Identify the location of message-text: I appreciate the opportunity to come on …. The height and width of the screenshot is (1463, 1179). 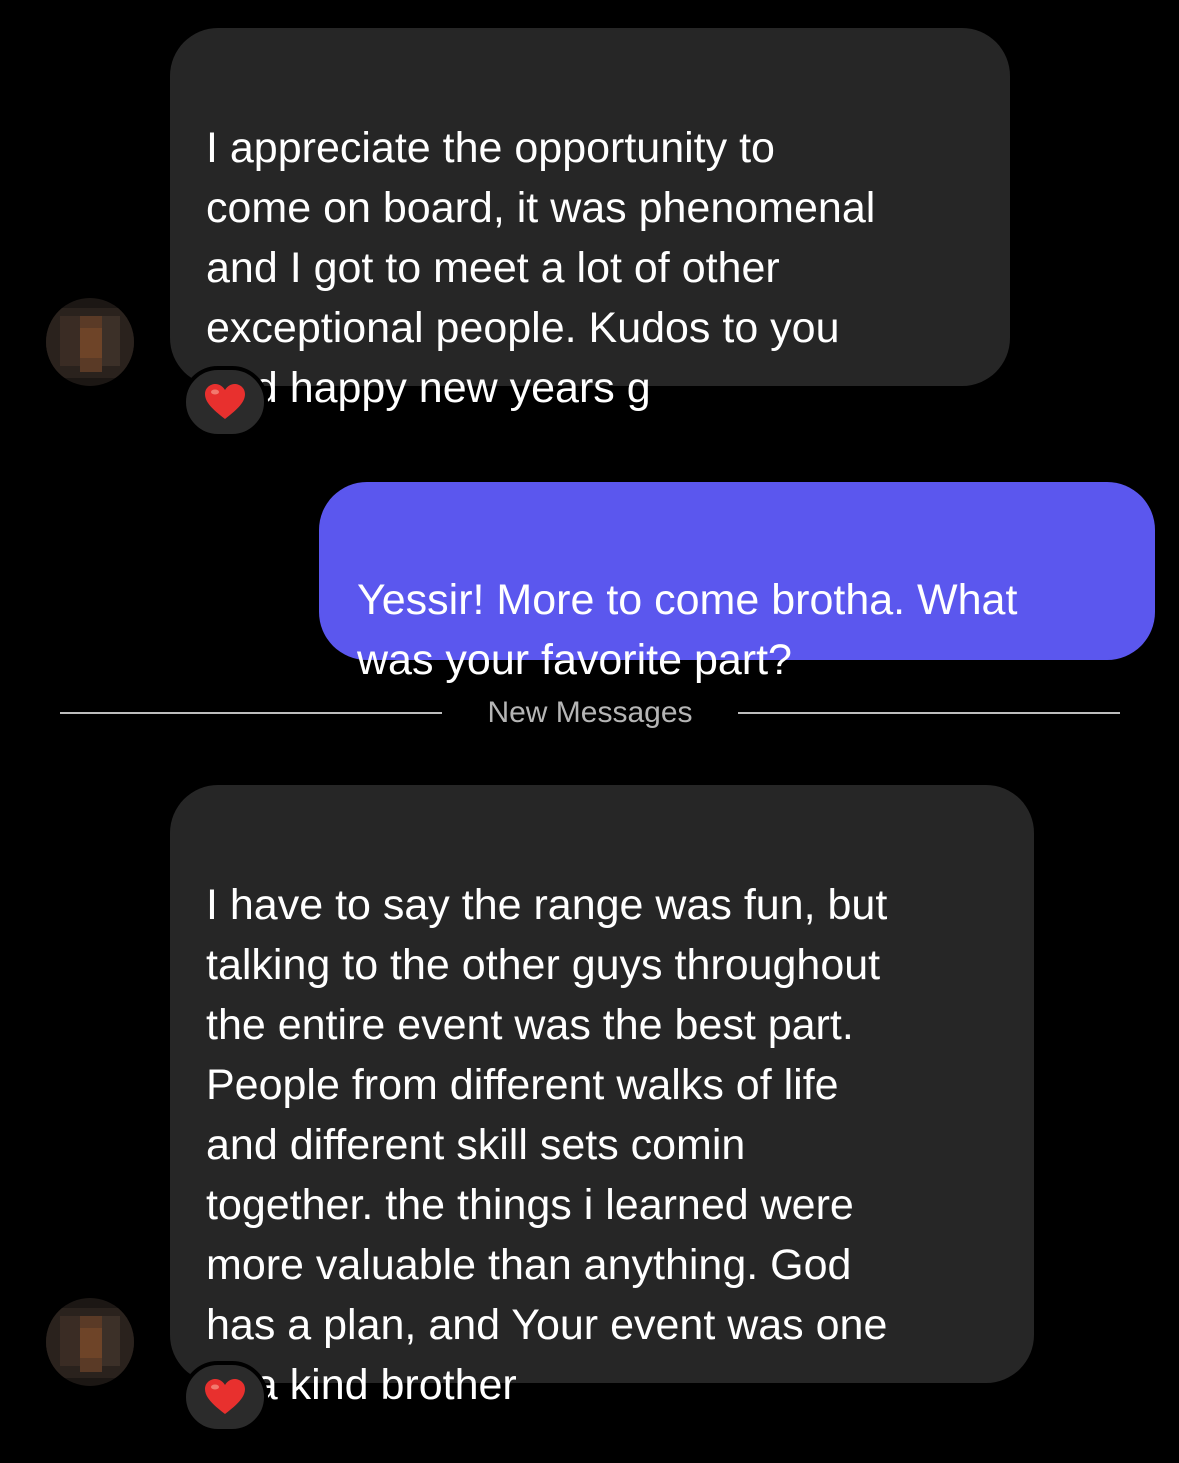
(541, 268).